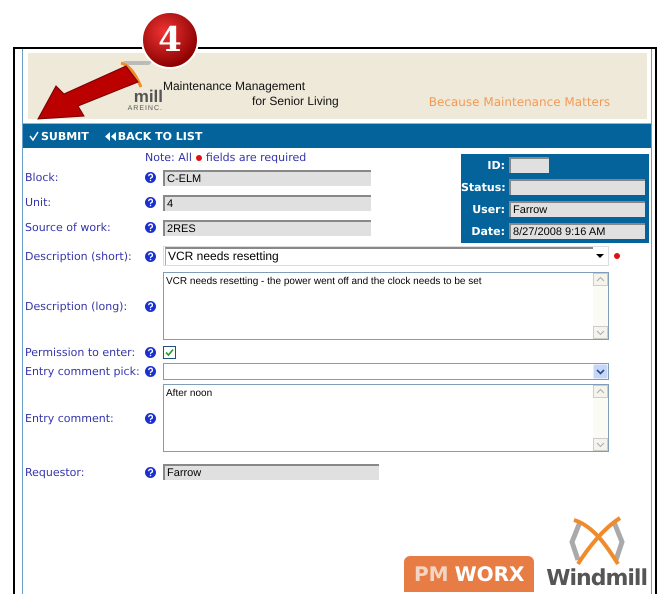  Describe the element at coordinates (234, 86) in the screenshot. I see `app-title: Maintenance Management` at that location.